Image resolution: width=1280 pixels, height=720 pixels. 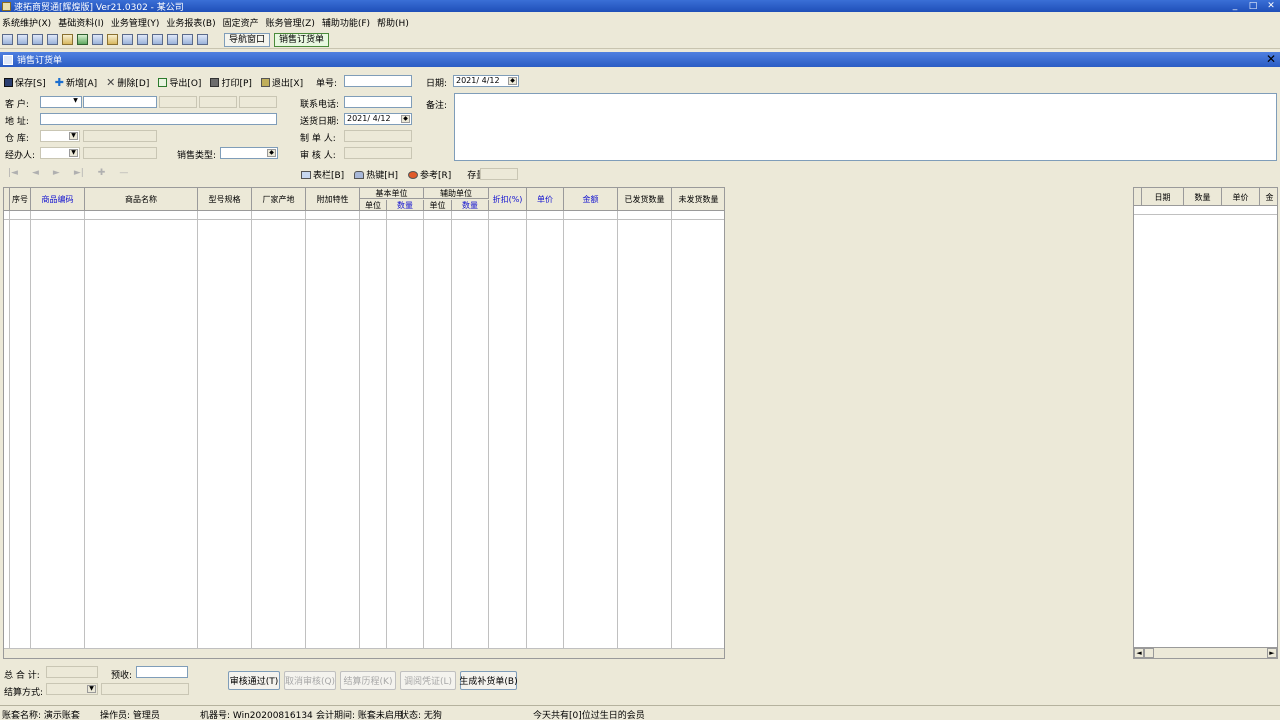 What do you see at coordinates (249, 153) in the screenshot?
I see `sales-type-select: ◆` at bounding box center [249, 153].